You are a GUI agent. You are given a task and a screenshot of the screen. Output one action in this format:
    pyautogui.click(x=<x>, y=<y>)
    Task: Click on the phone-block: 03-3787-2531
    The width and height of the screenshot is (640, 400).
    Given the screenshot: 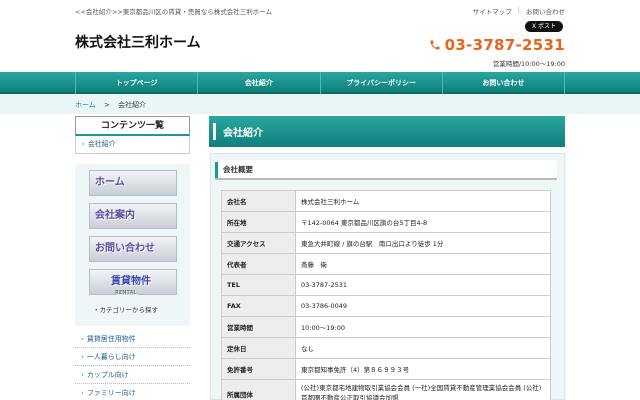 What is the action you would take?
    pyautogui.click(x=497, y=45)
    